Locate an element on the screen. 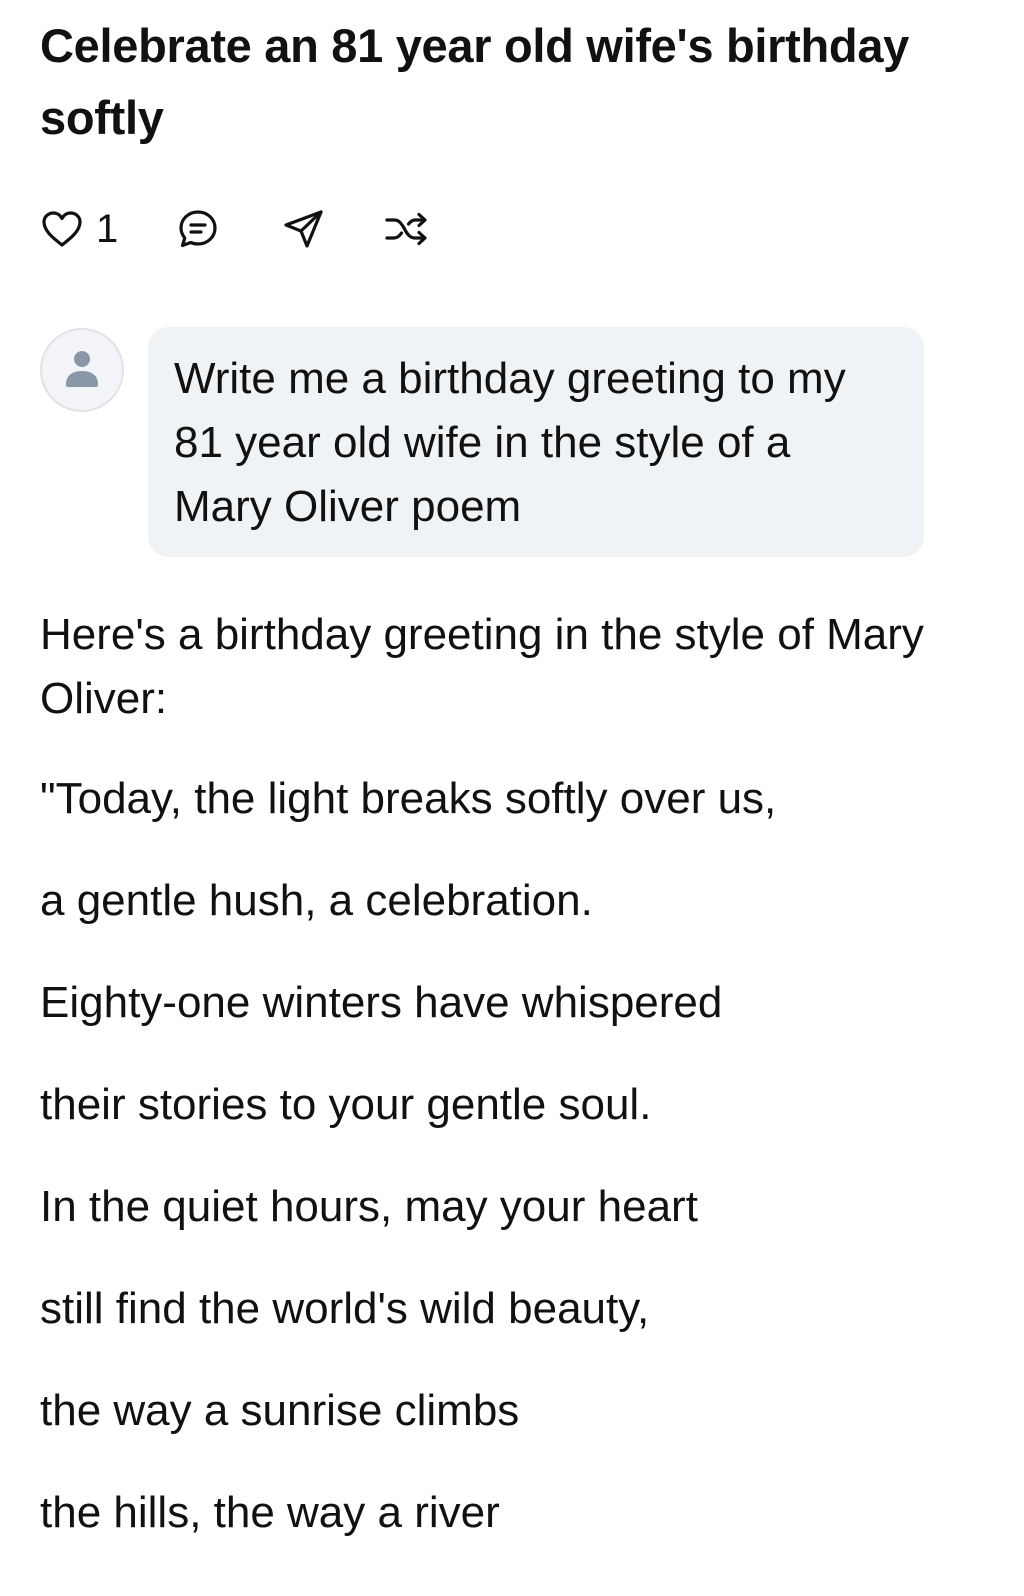 The image size is (1024, 1596). user-icon is located at coordinates (82, 370).